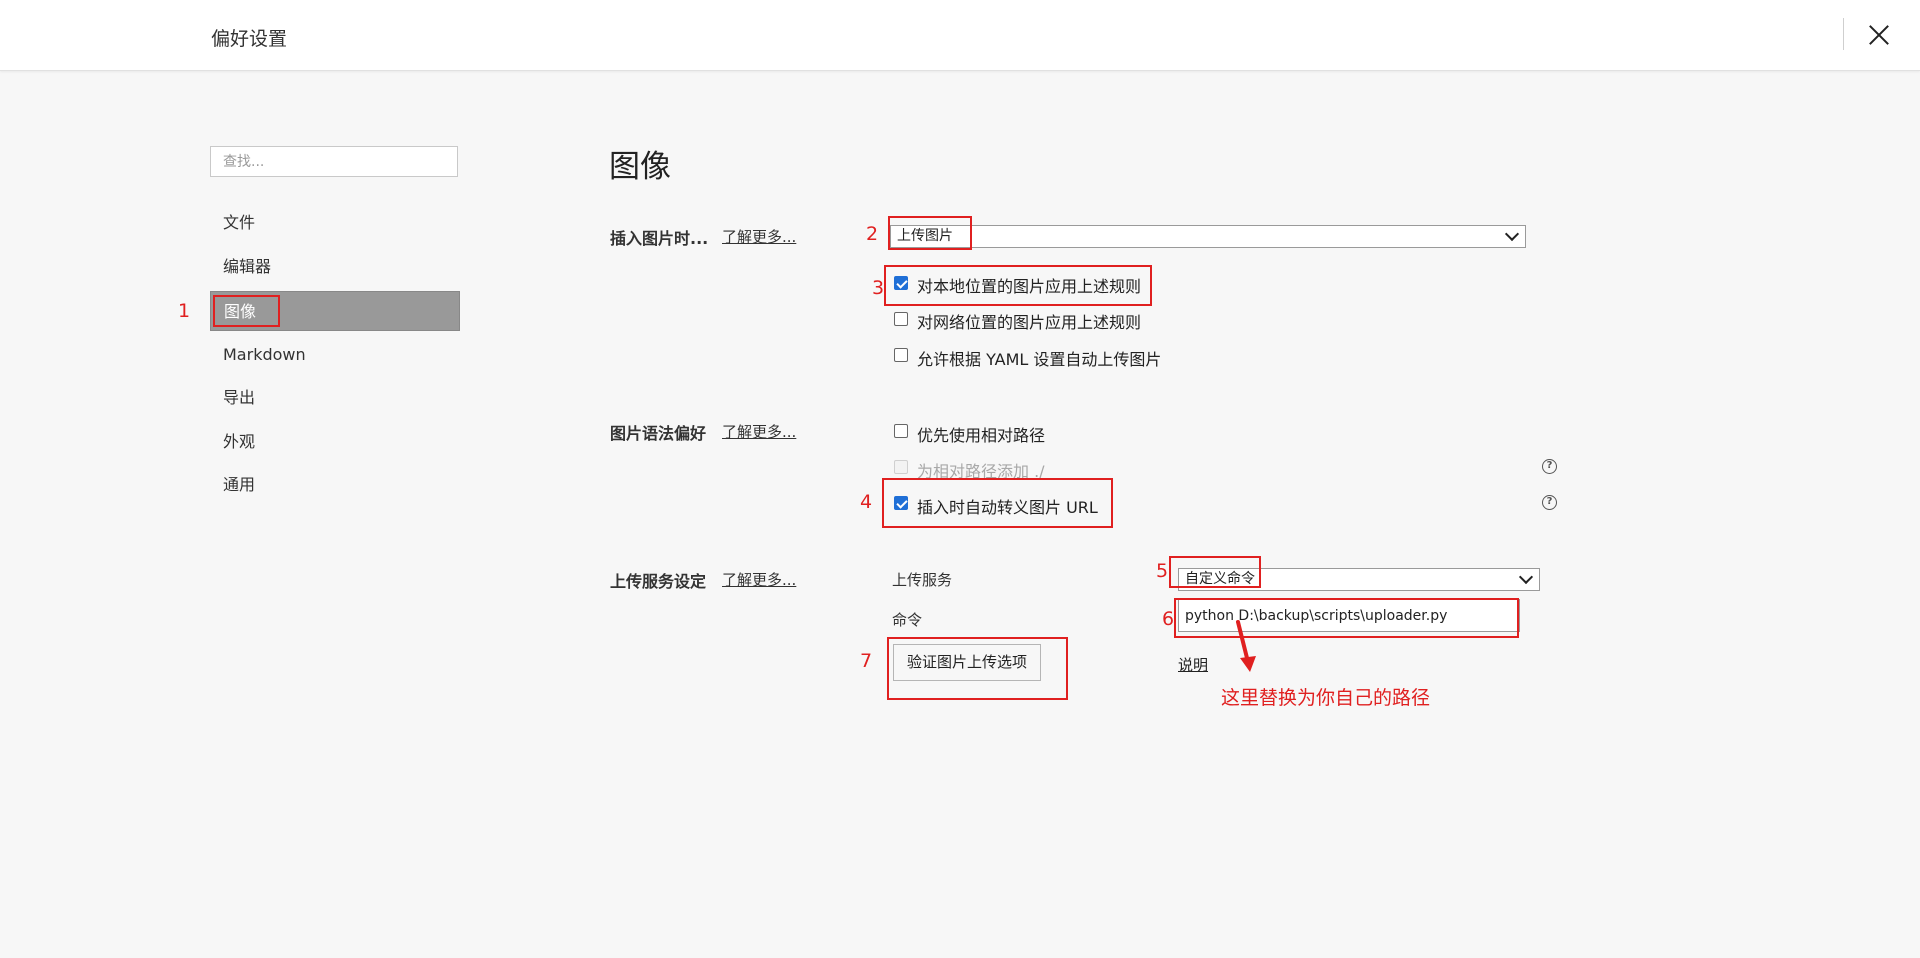 The height and width of the screenshot is (958, 1920). Describe the element at coordinates (925, 236) in the screenshot. I see `insert-action-value: 上传图片` at that location.